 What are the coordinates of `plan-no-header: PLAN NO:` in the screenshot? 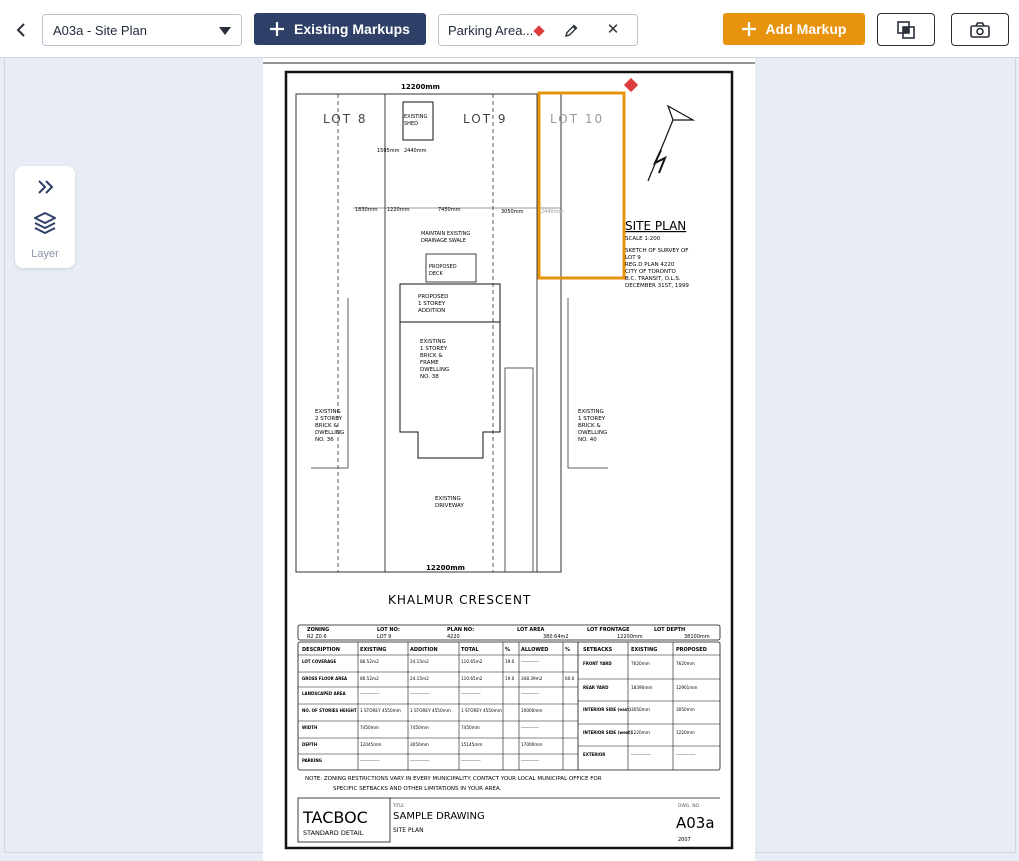 It's located at (460, 630).